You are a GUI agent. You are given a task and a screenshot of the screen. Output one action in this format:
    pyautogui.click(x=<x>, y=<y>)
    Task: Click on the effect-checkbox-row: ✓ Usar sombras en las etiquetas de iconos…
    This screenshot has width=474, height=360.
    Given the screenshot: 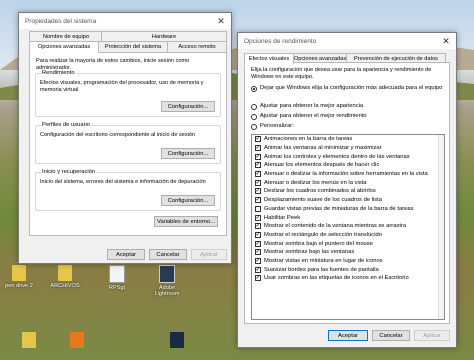 What is the action you would take?
    pyautogui.click(x=348, y=278)
    